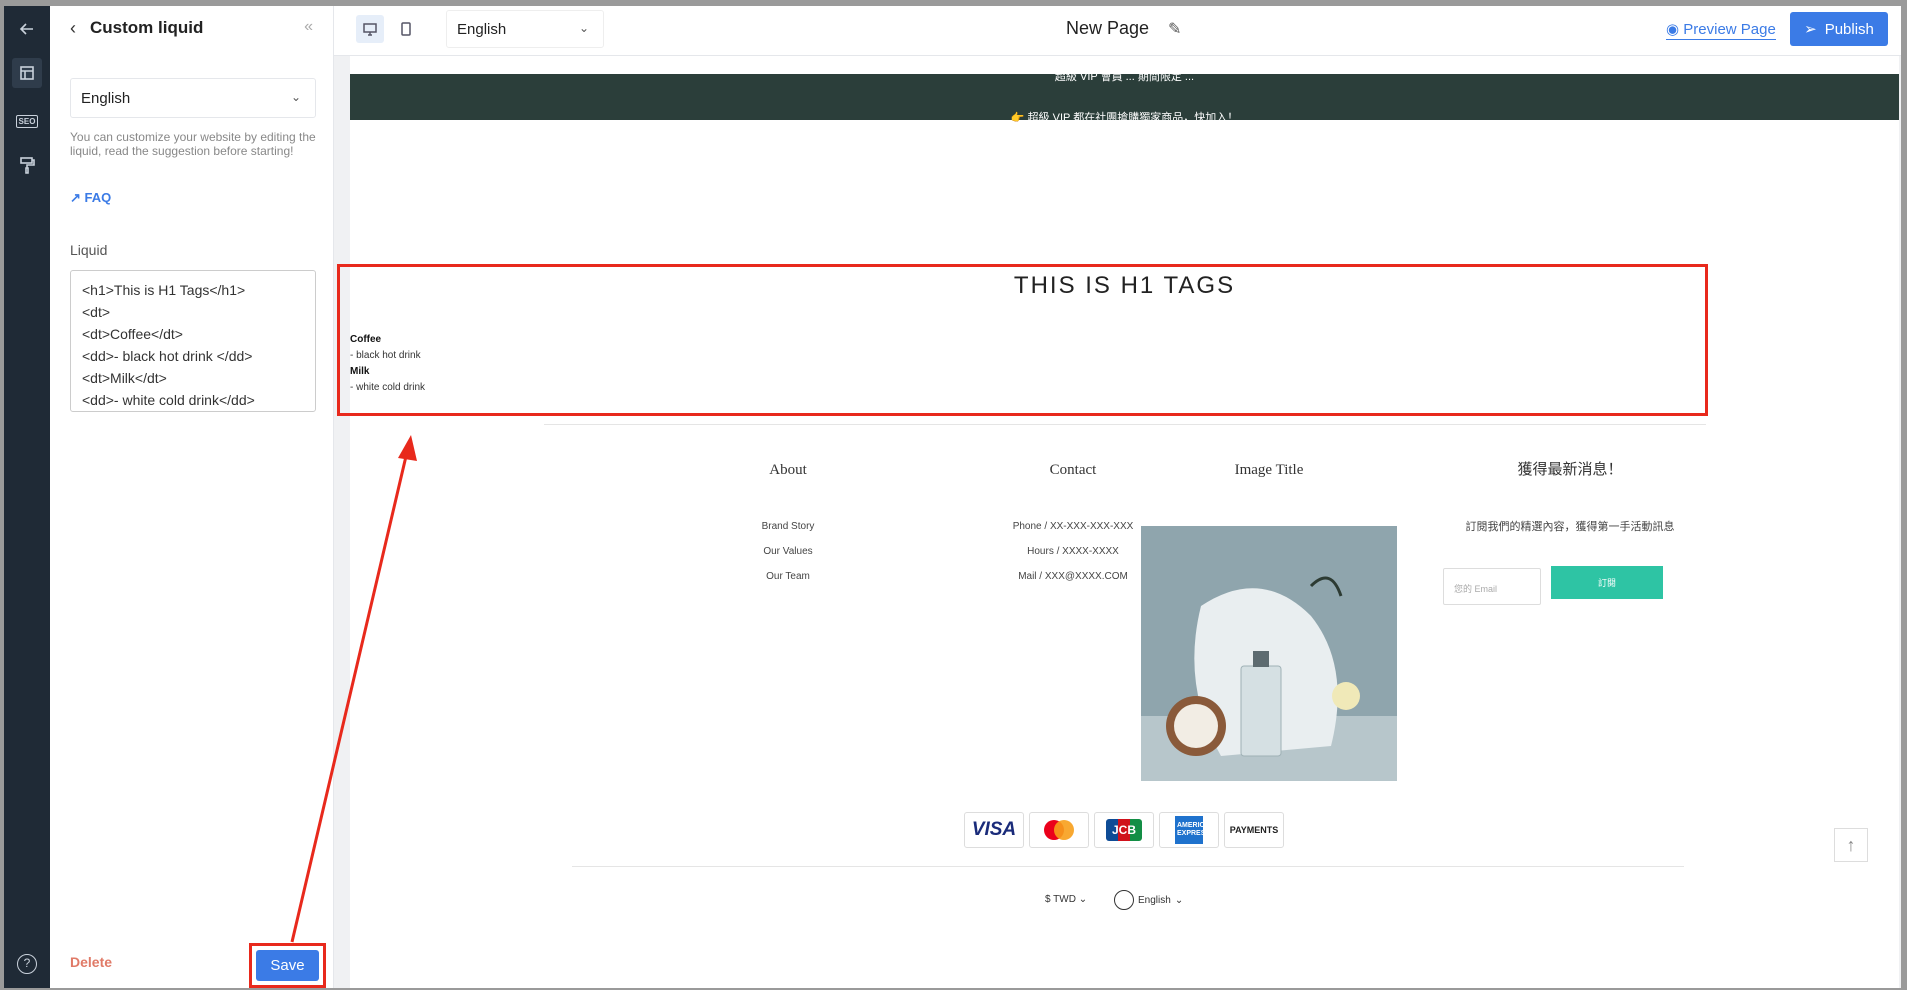 The height and width of the screenshot is (990, 1907). Describe the element at coordinates (73, 28) in the screenshot. I see `chevron-left-icon: ‹` at that location.